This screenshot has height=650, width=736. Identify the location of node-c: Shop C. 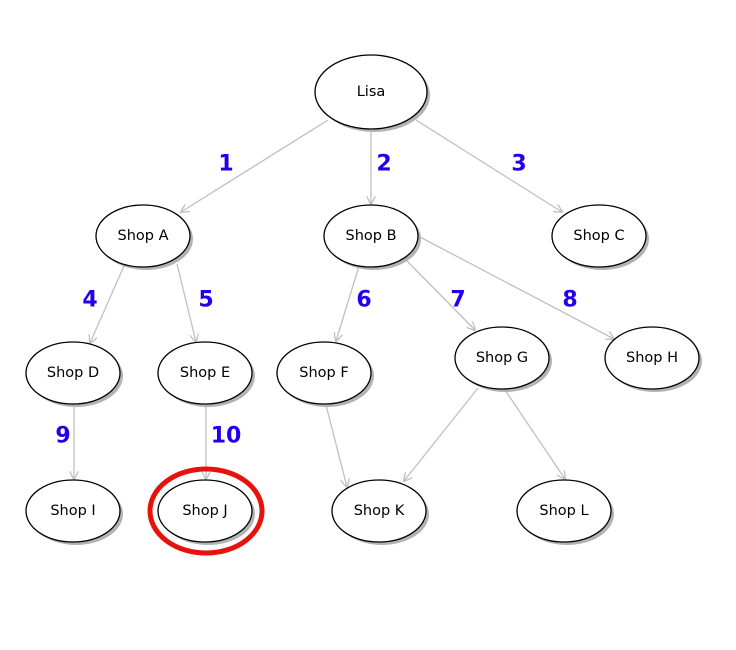
(600, 237).